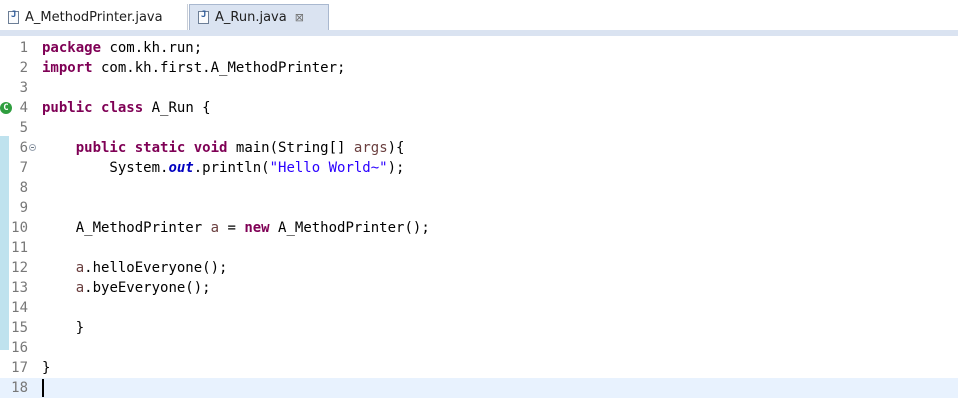  Describe the element at coordinates (231, 168) in the screenshot. I see `code-token: .println(` at that location.